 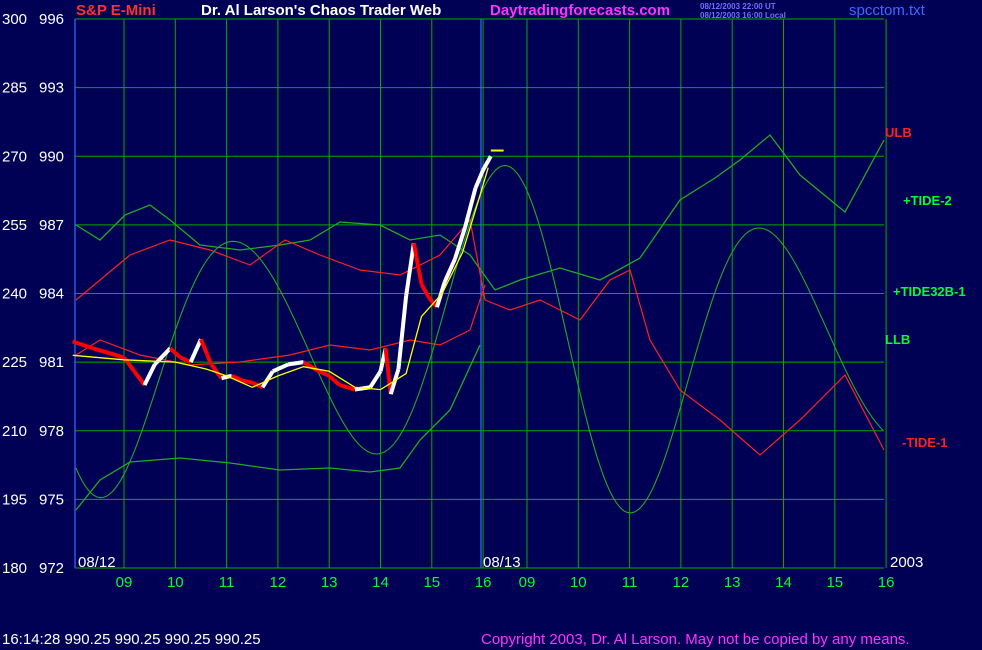 I want to click on series-label: +TIDE-2, so click(x=927, y=200).